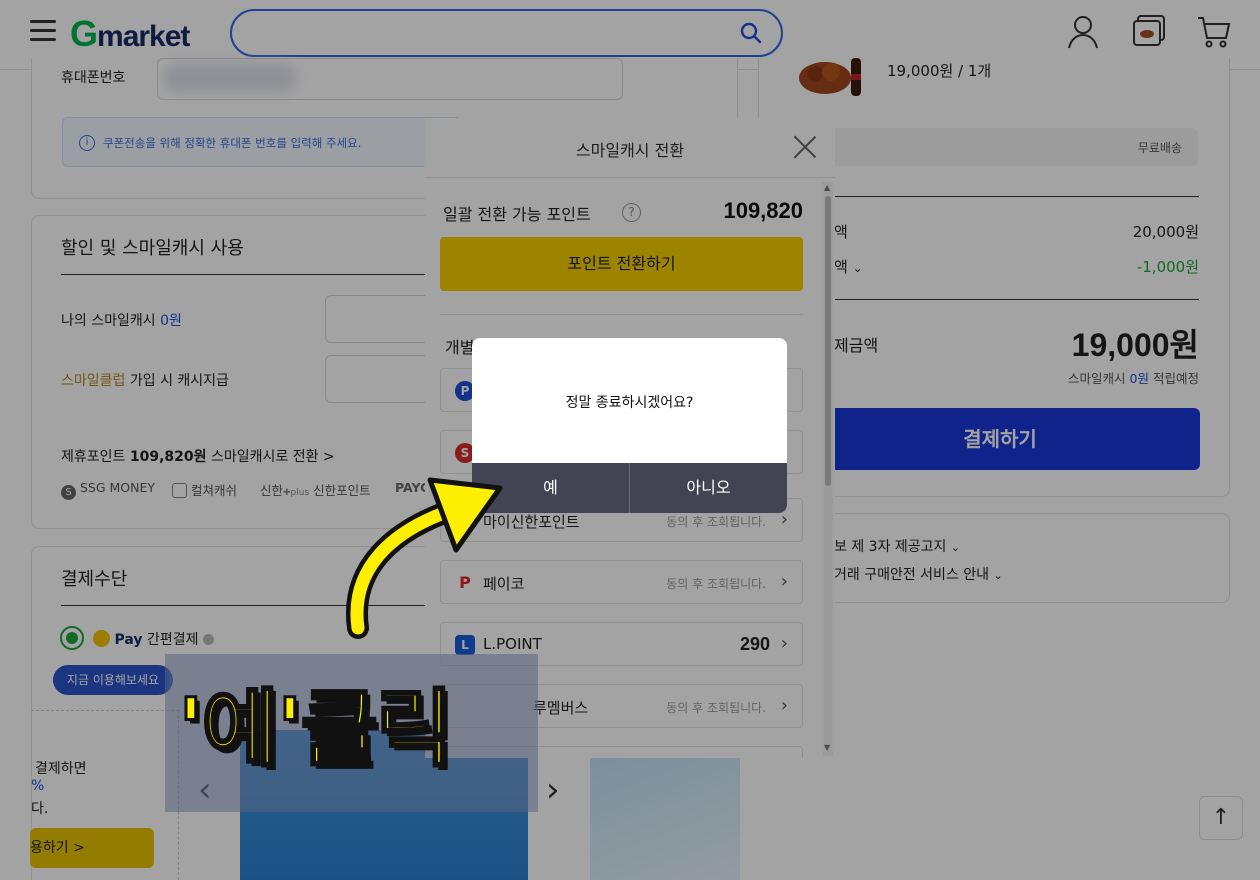 Image resolution: width=1260 pixels, height=880 pixels. Describe the element at coordinates (424, 558) in the screenshot. I see `annotation-arrow-icon` at that location.